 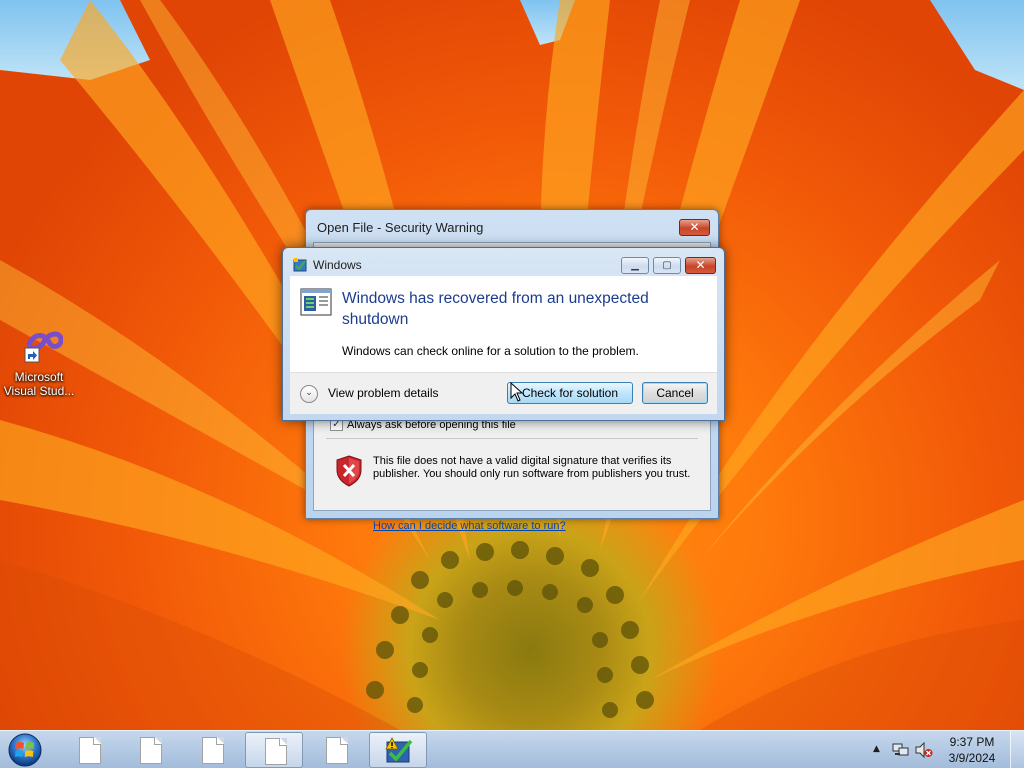 I want to click on minimize-button: ▁, so click(x=635, y=265).